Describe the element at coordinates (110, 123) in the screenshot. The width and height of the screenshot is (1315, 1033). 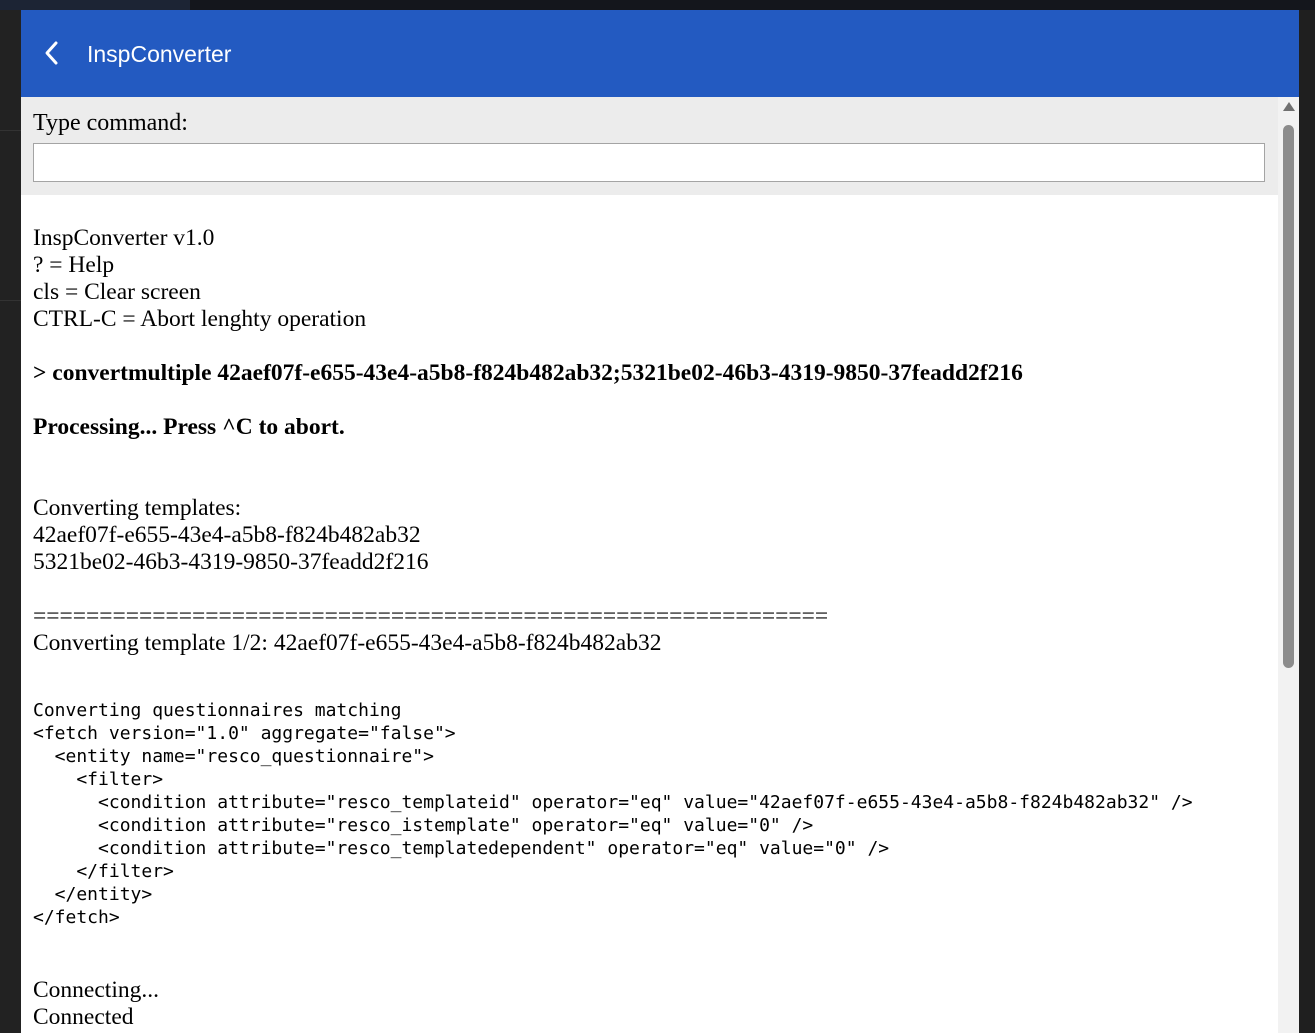
I see `command-label: Type command:` at that location.